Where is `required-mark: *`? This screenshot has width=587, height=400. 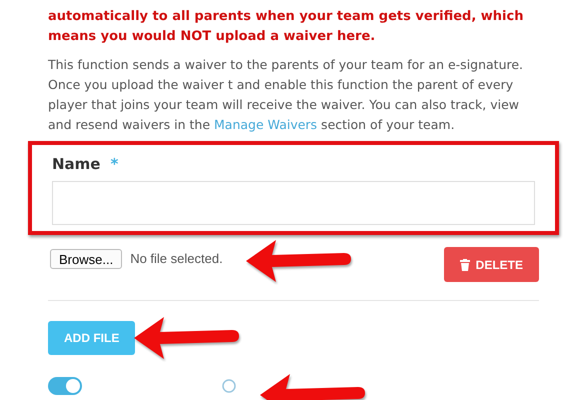 required-mark: * is located at coordinates (114, 164).